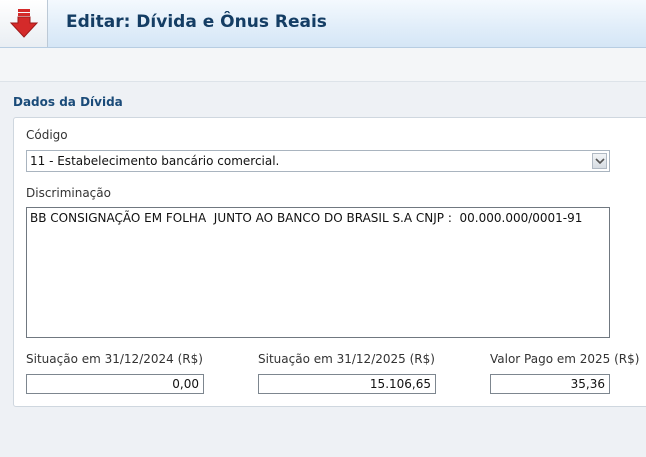  I want to click on situacao-2025-input: 15.106,65, so click(347, 384).